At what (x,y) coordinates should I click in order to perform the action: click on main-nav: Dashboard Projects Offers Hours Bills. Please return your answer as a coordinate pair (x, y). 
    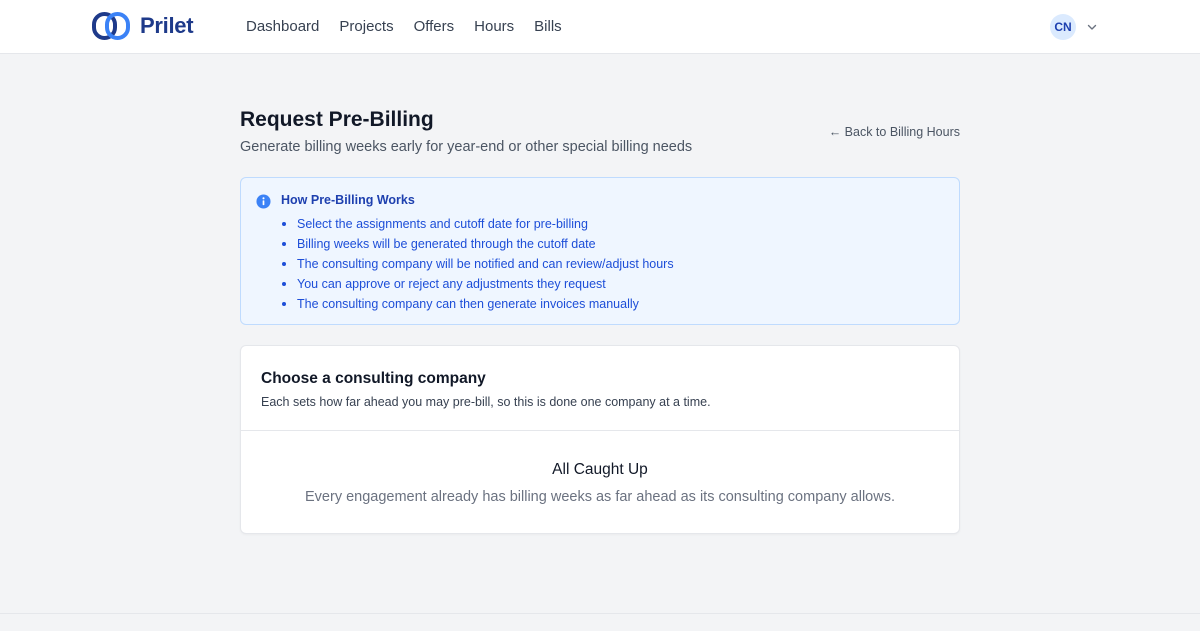
    Looking at the image, I should click on (404, 26).